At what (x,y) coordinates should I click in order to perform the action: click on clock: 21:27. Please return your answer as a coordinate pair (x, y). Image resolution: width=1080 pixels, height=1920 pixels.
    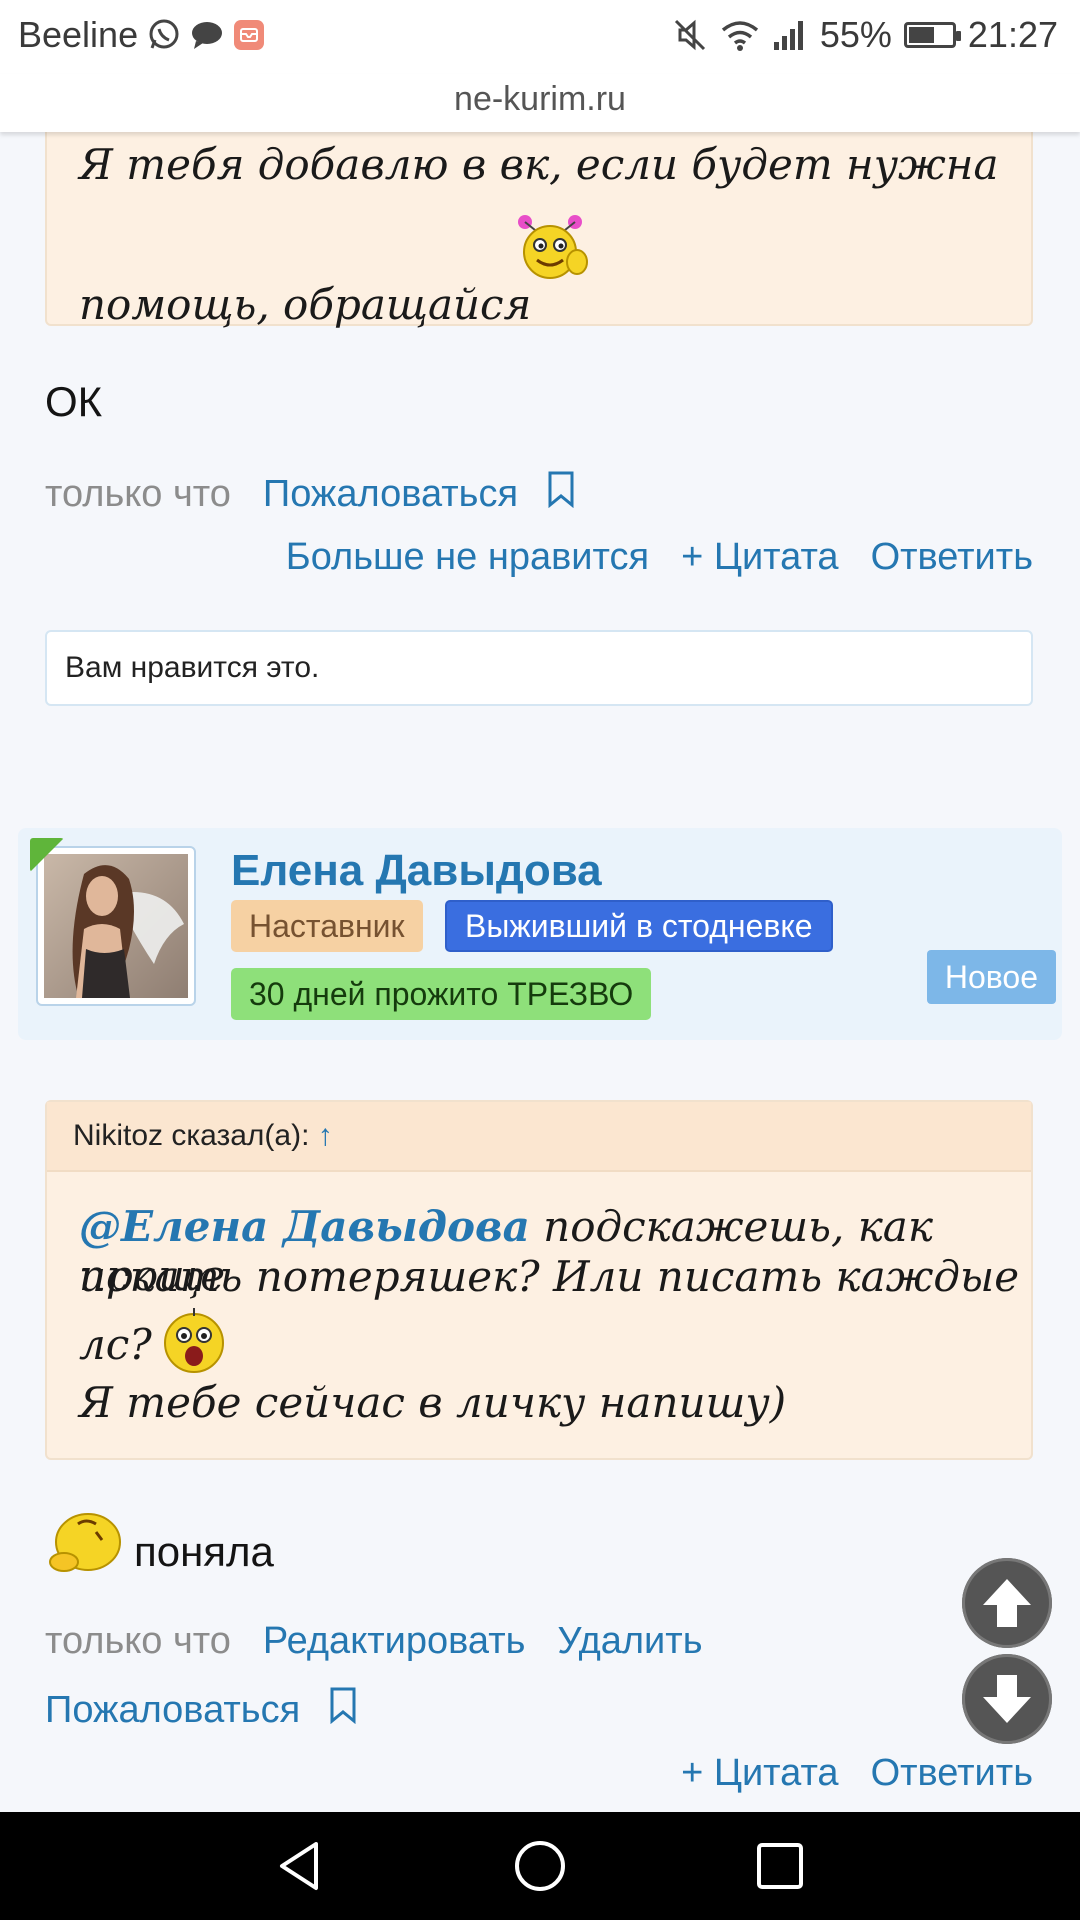
    Looking at the image, I should click on (1012, 34).